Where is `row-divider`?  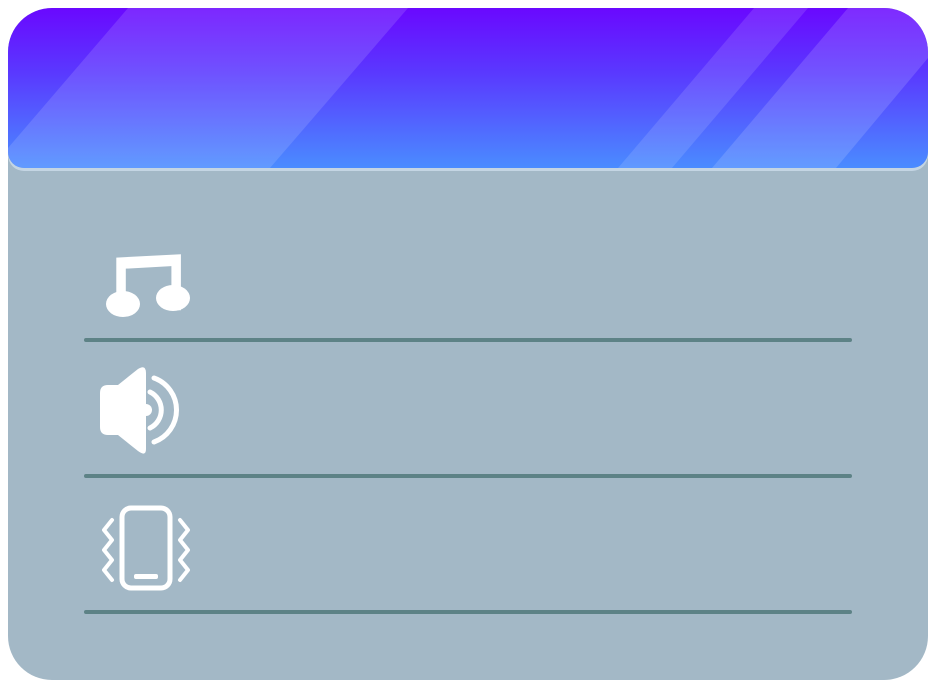 row-divider is located at coordinates (468, 612).